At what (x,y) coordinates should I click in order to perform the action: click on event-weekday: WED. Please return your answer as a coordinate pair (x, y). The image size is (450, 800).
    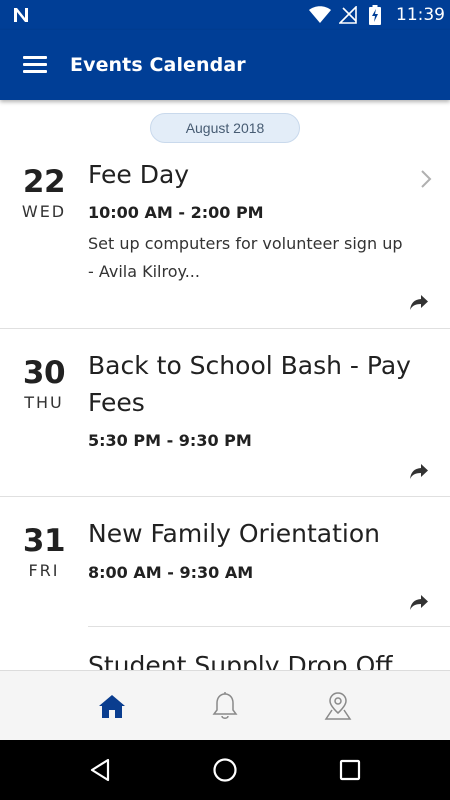
    Looking at the image, I should click on (44, 211).